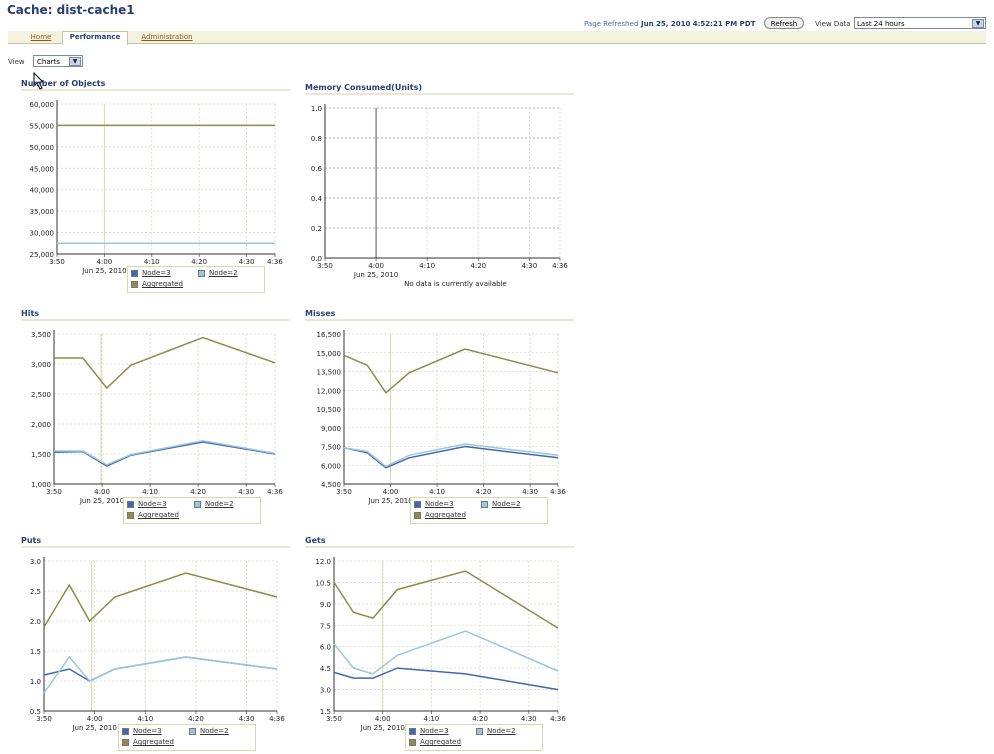 The height and width of the screenshot is (754, 994). What do you see at coordinates (41, 365) in the screenshot?
I see `y-tick-label: 3,000` at bounding box center [41, 365].